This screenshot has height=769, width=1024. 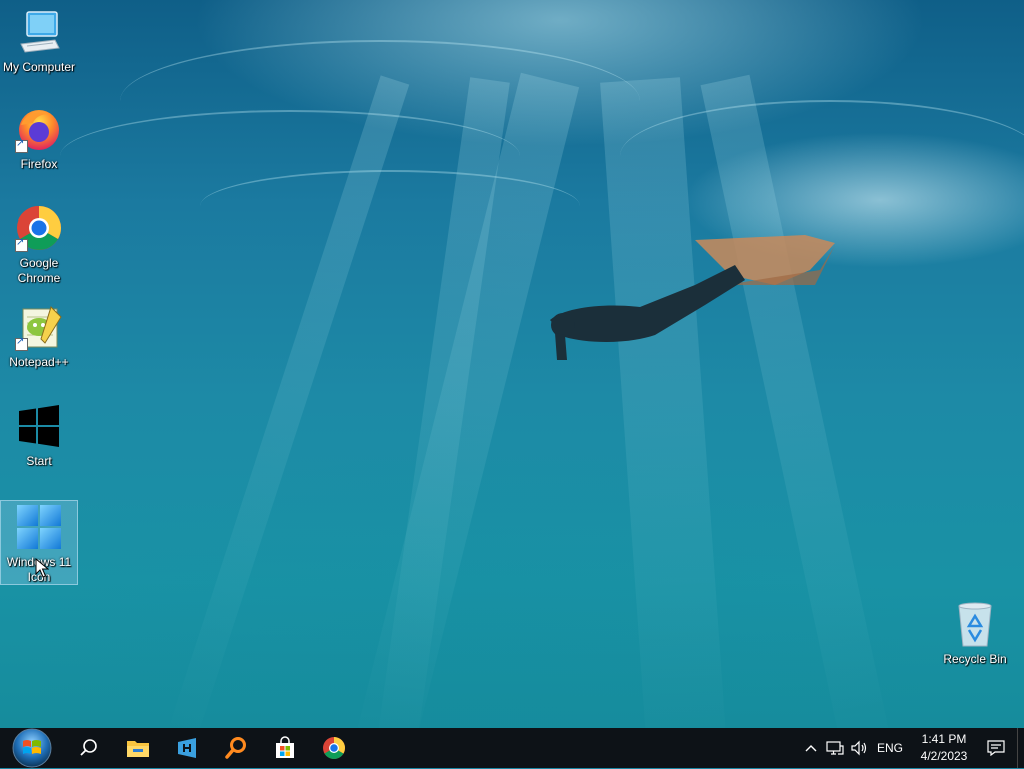 What do you see at coordinates (890, 748) in the screenshot?
I see `language-indicator: ENG` at bounding box center [890, 748].